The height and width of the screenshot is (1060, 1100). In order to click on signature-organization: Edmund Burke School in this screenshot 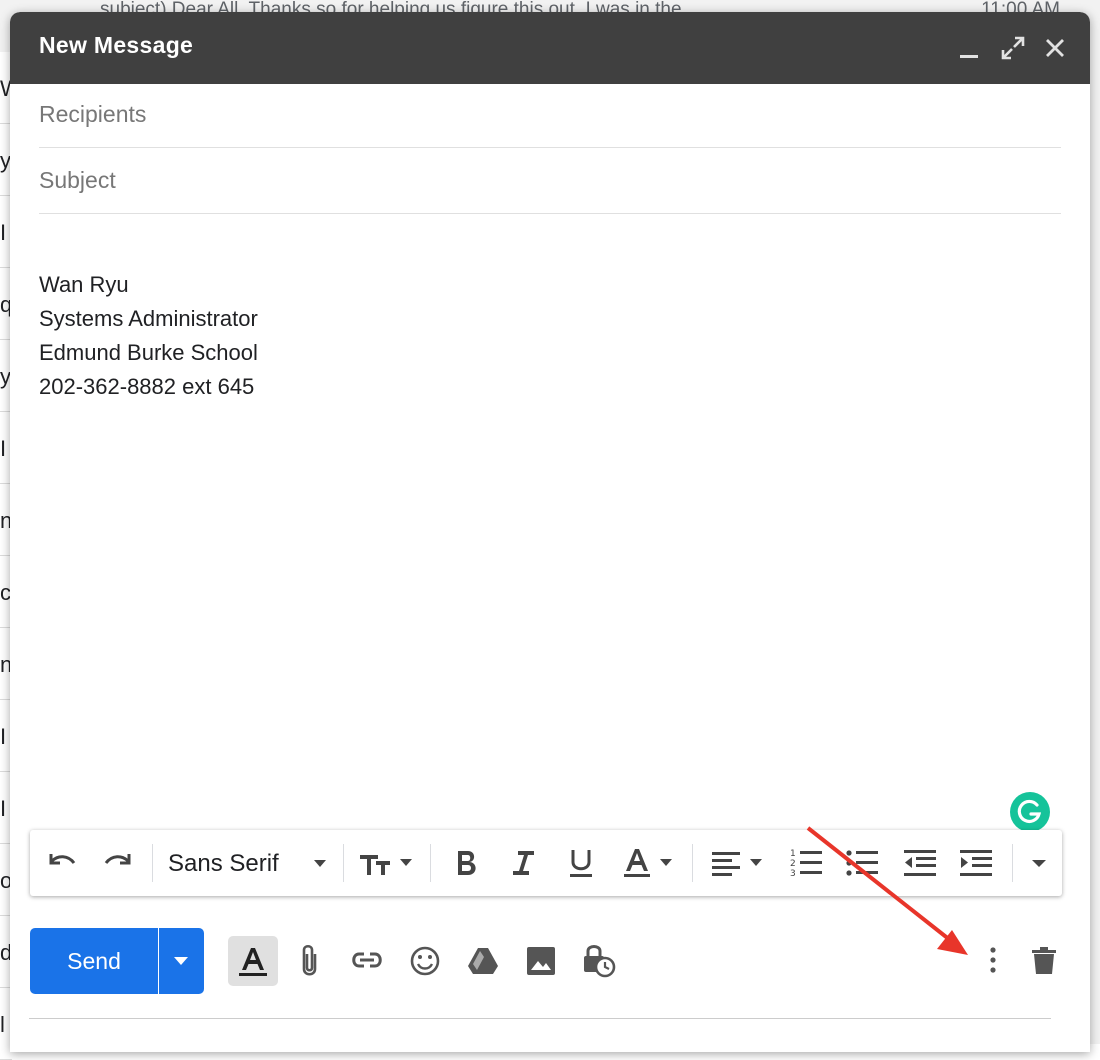, I will do `click(148, 352)`.